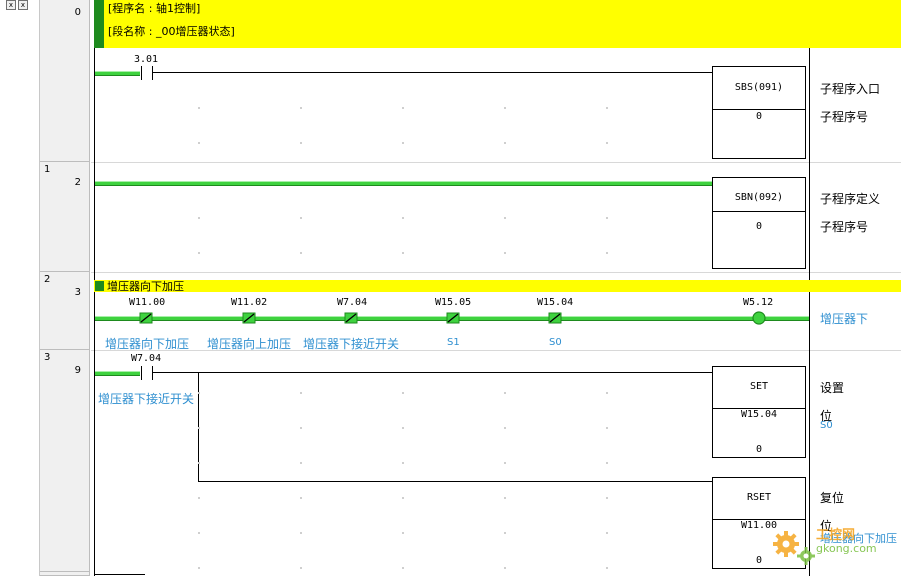 Image resolution: width=901 pixels, height=578 pixels. I want to click on contact-address: W15.04, so click(555, 302).